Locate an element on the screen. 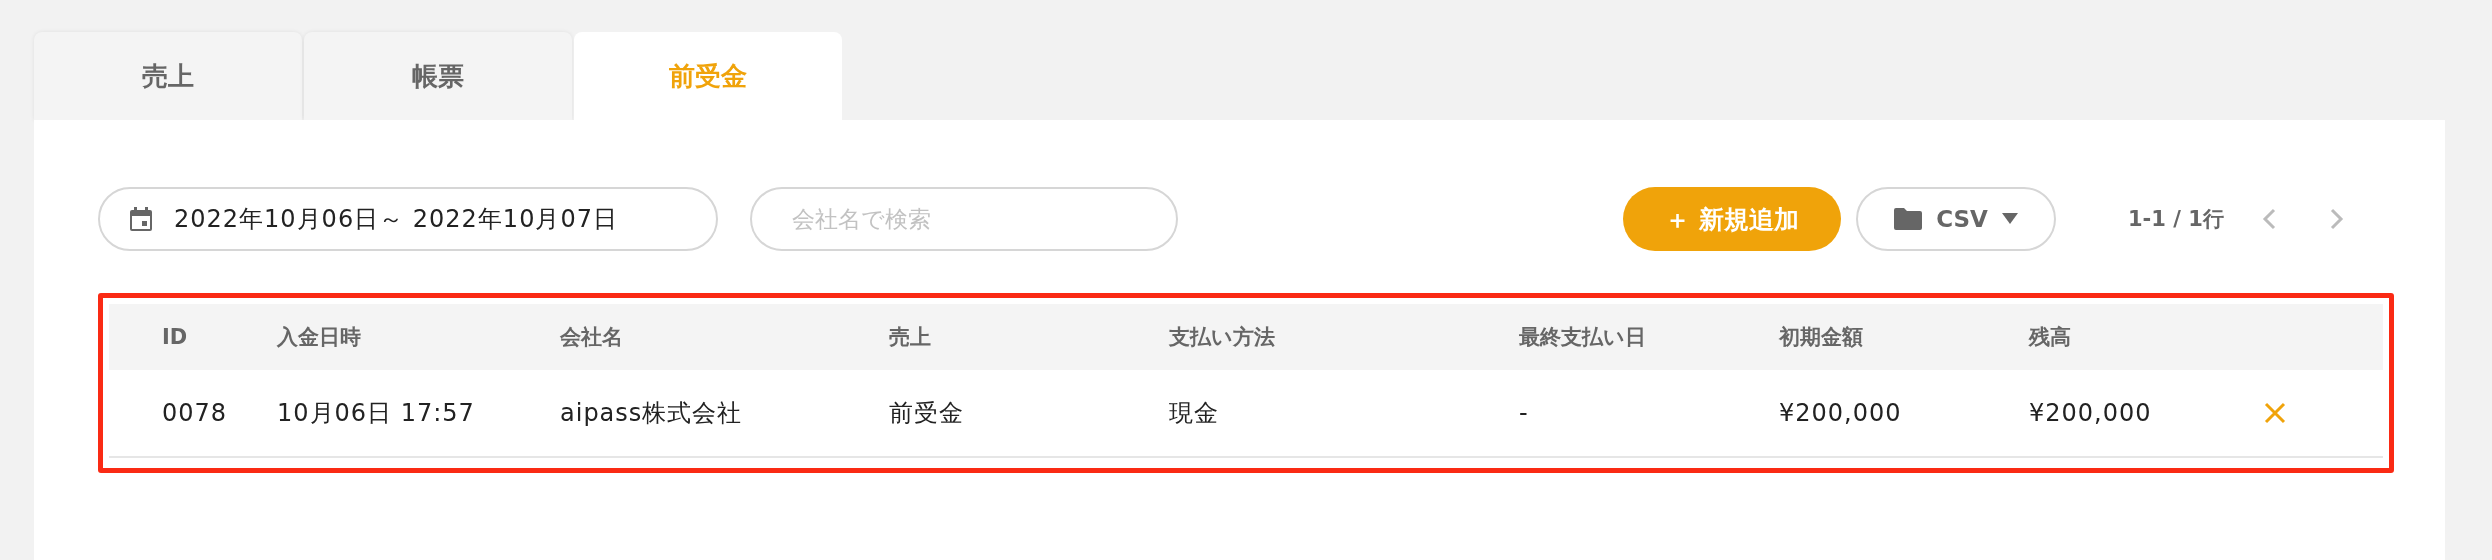  column-header: 最終支払い日 is located at coordinates (1582, 337).